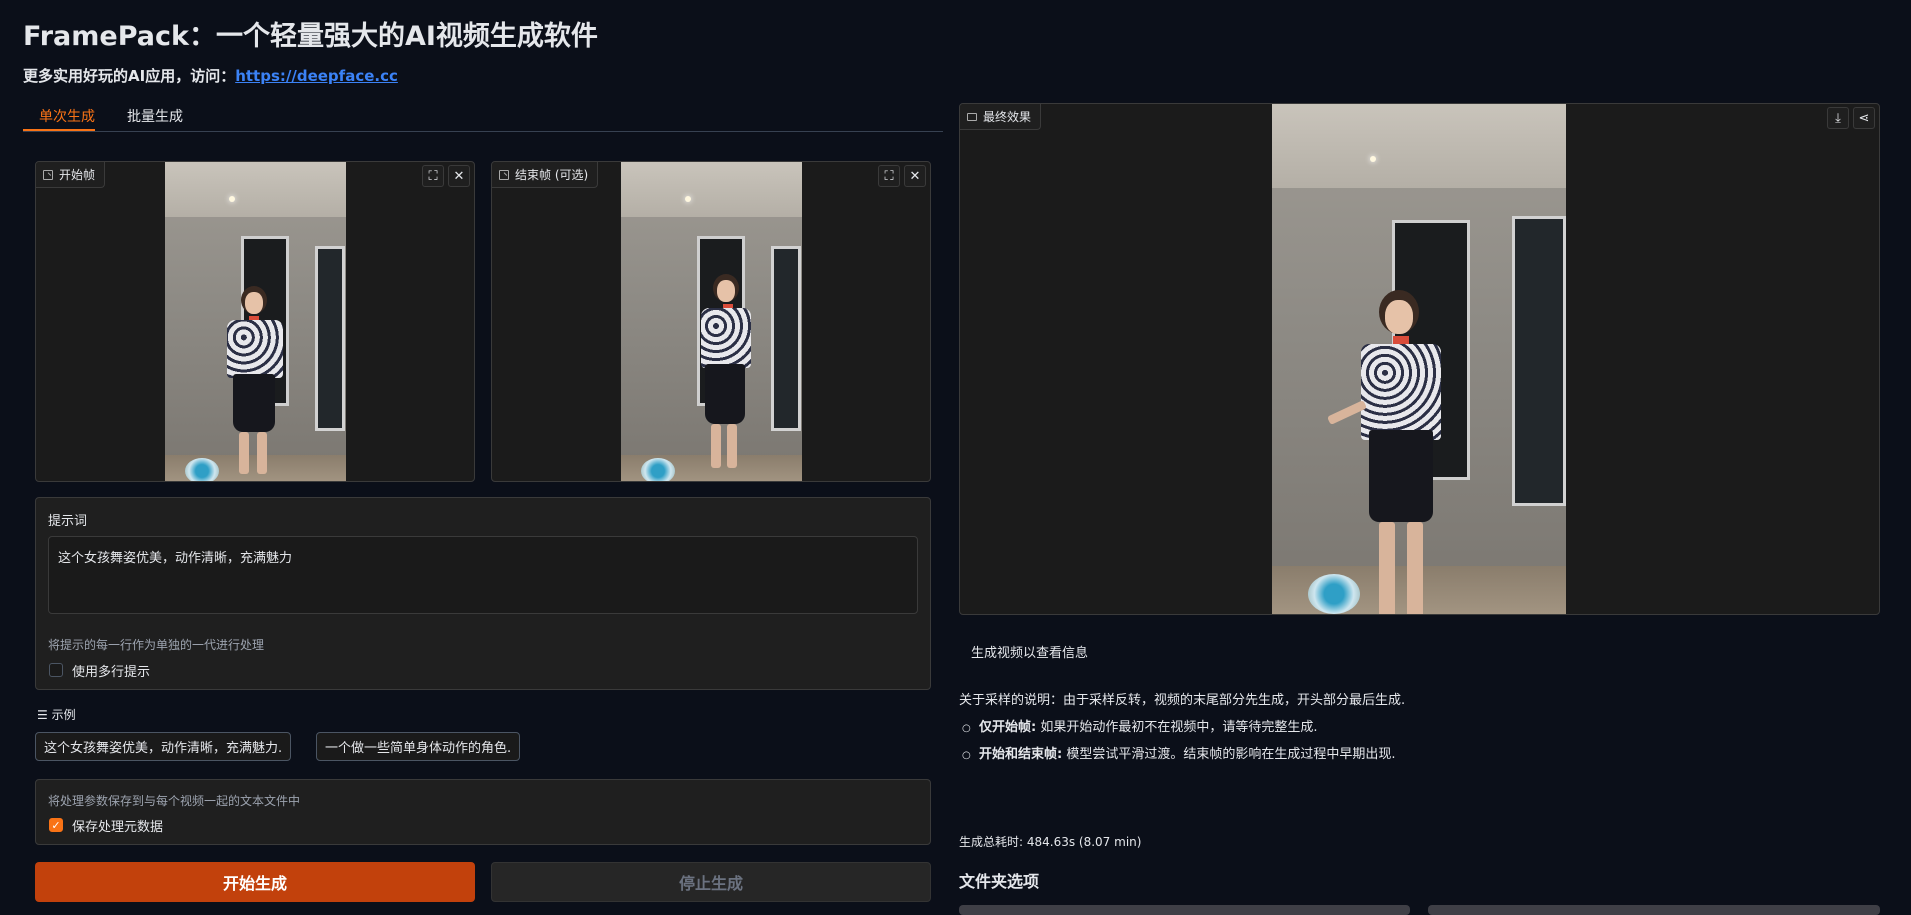  Describe the element at coordinates (1021, 754) in the screenshot. I see `note-item-2-bold: 开始和结束帧:` at that location.